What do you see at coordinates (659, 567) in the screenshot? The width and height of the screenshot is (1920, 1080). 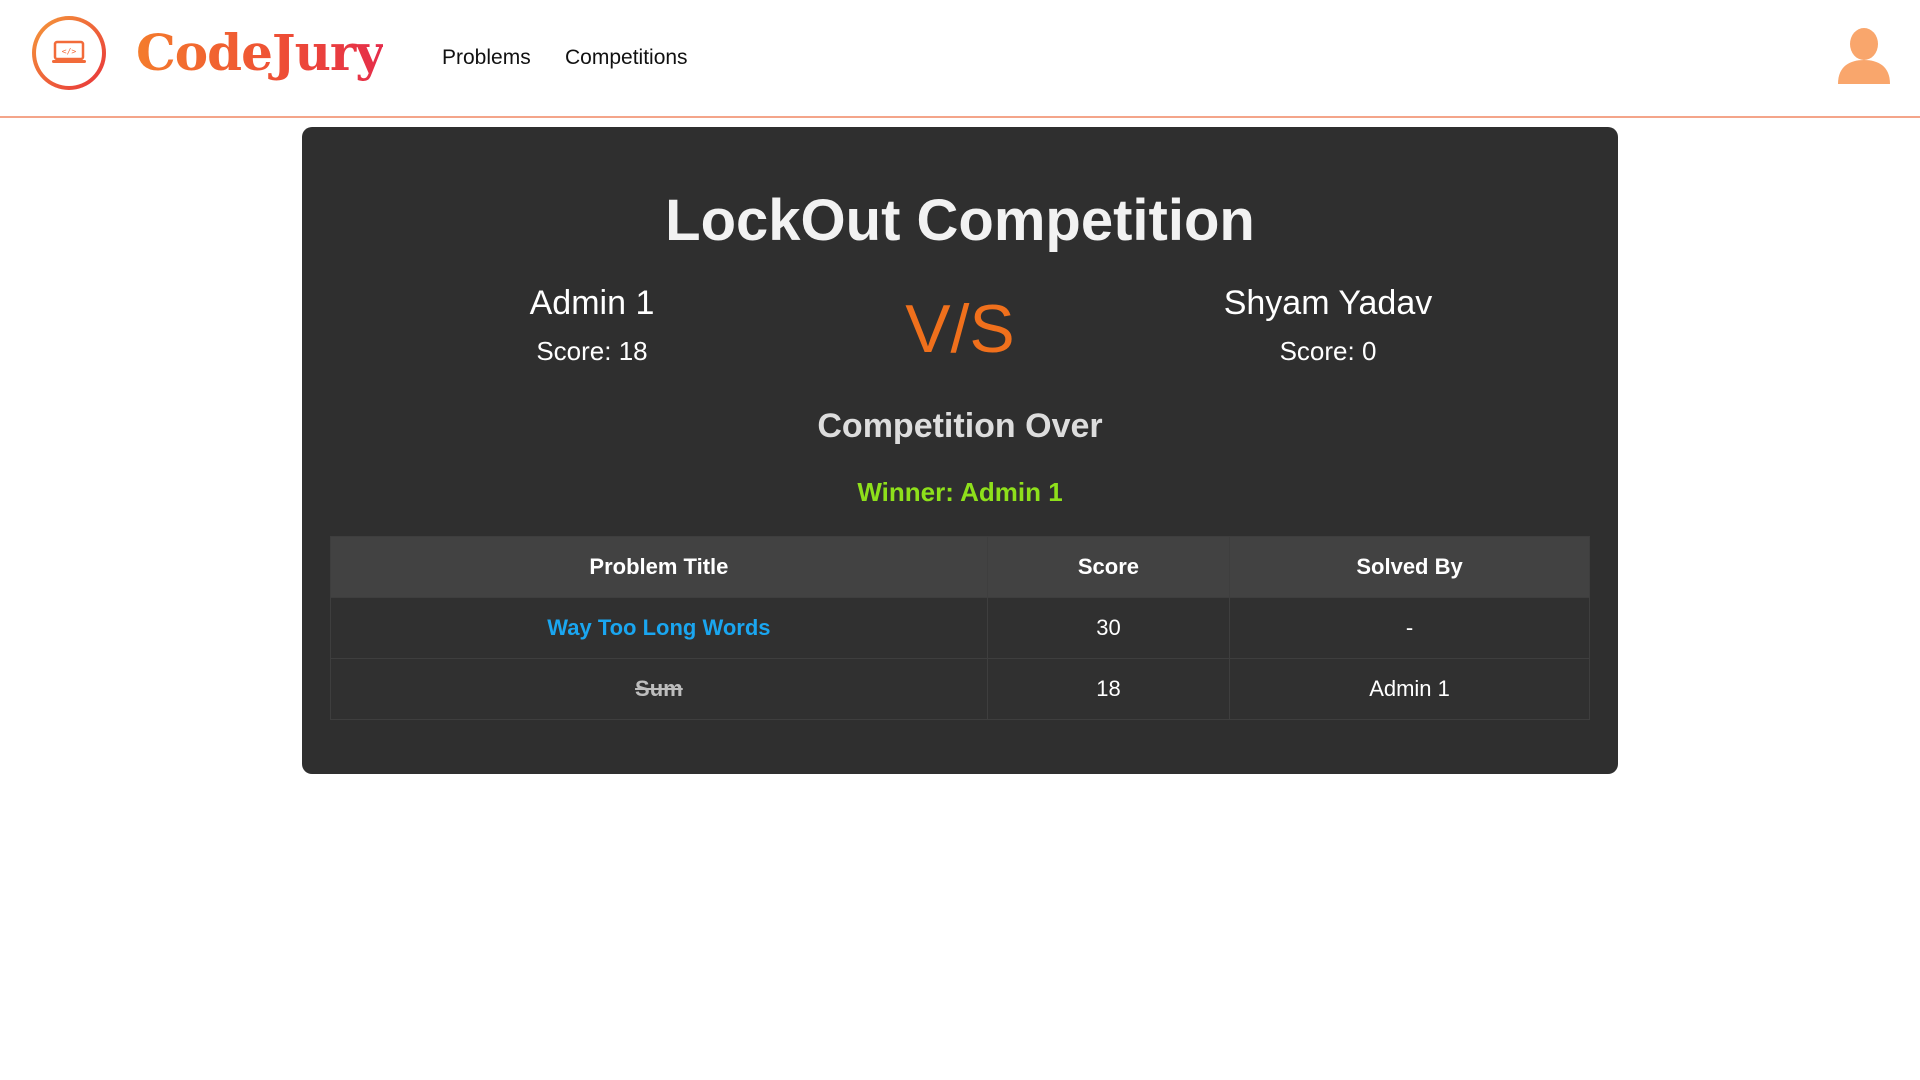 I see `header-problem-title: Problem Title` at bounding box center [659, 567].